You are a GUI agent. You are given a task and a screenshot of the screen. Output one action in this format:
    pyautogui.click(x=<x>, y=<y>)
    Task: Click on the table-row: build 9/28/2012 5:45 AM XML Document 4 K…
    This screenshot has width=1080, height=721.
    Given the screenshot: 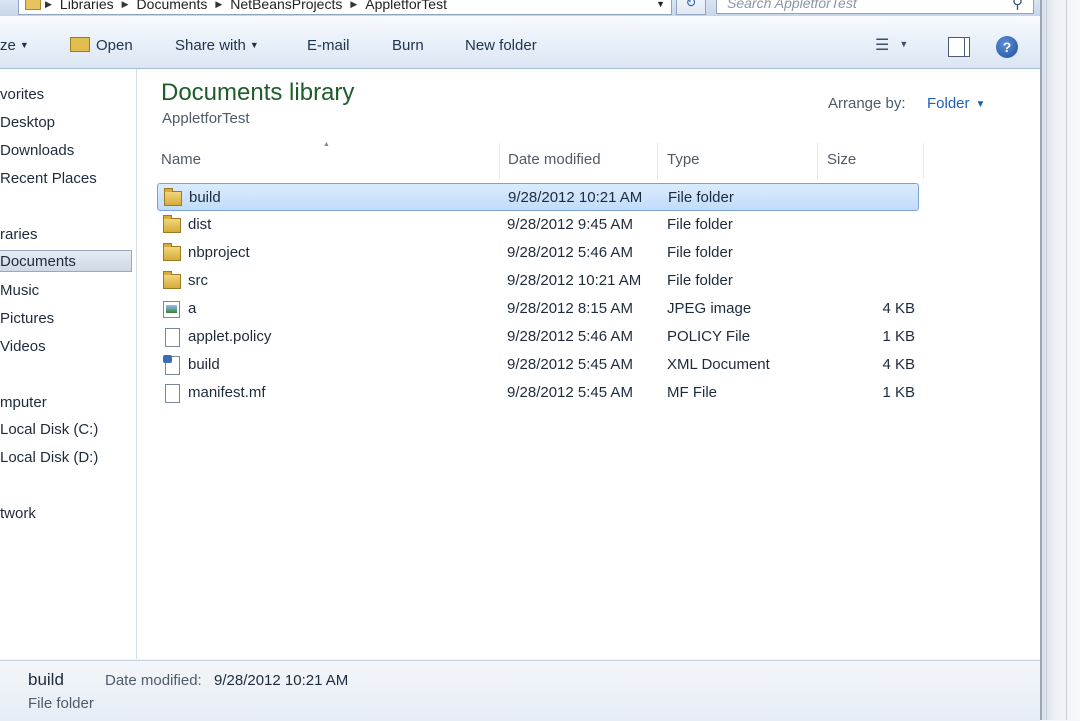 What is the action you would take?
    pyautogui.click(x=538, y=365)
    